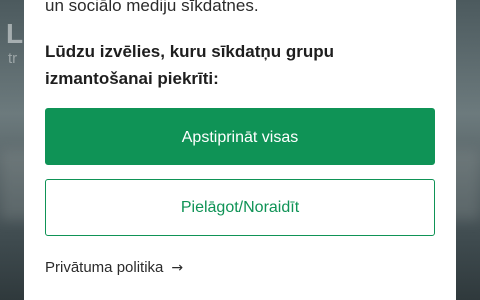  I want to click on consent-intro-text: un sociālo mediju sīkdatnes., so click(152, 7).